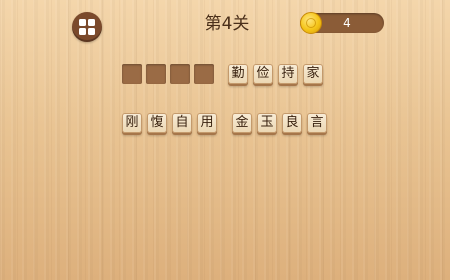  Describe the element at coordinates (157, 123) in the screenshot. I see `choice-char-tile: 愎` at that location.